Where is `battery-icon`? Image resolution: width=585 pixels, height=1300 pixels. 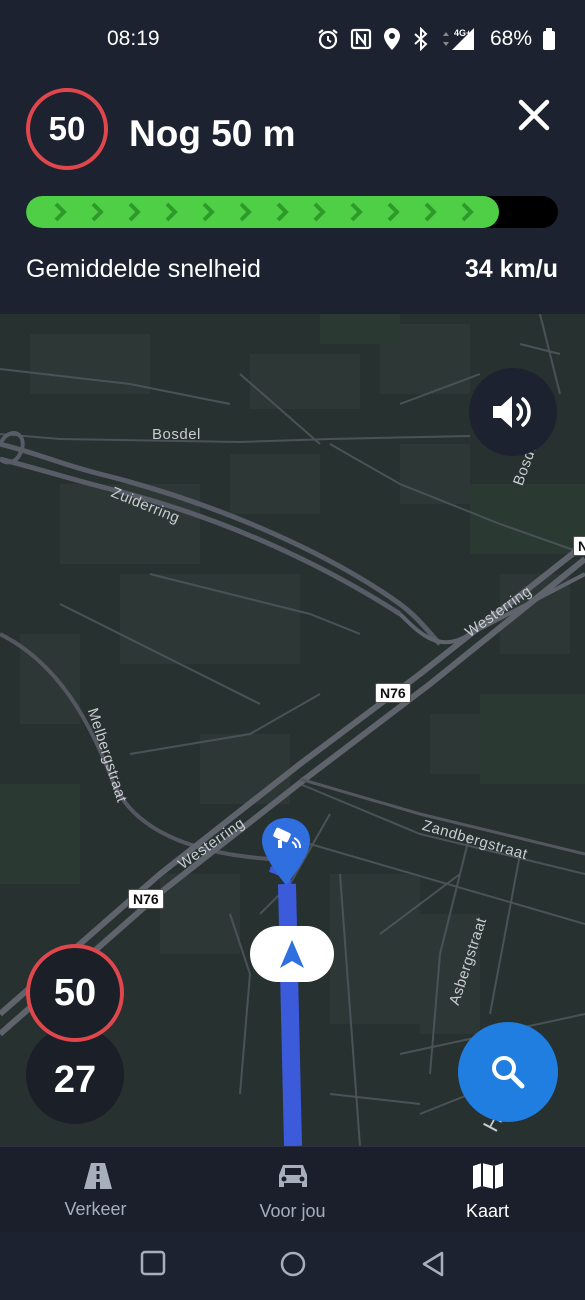
battery-icon is located at coordinates (549, 39).